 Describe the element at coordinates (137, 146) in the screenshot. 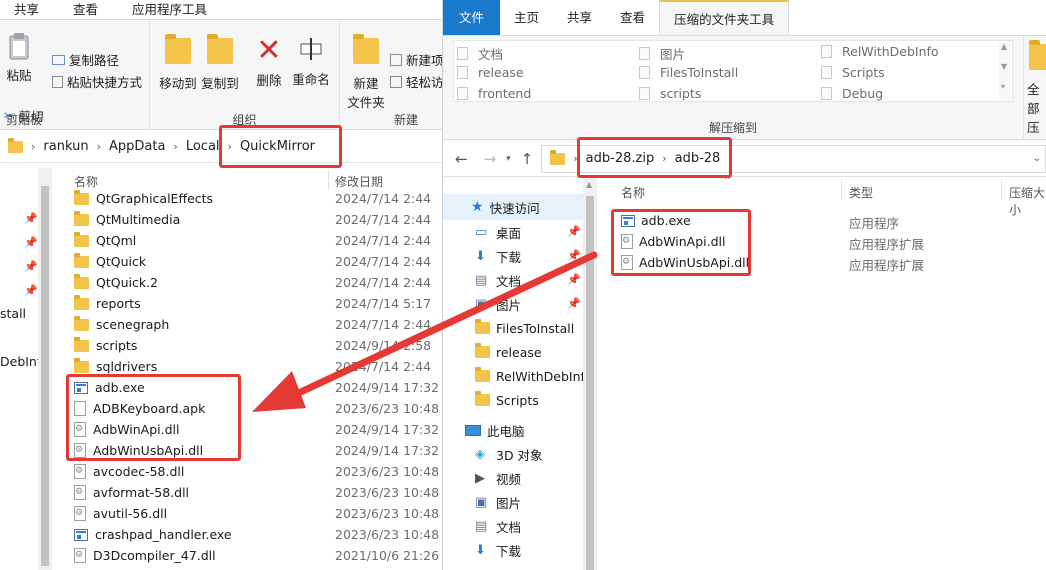

I see `breadcrumb-appdata: AppData` at that location.